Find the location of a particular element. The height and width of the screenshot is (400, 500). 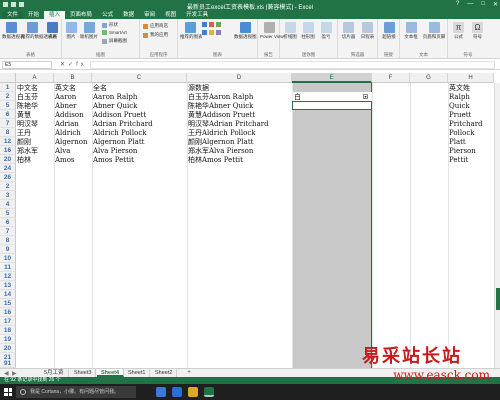

row-header: 10 is located at coordinates (8, 258).